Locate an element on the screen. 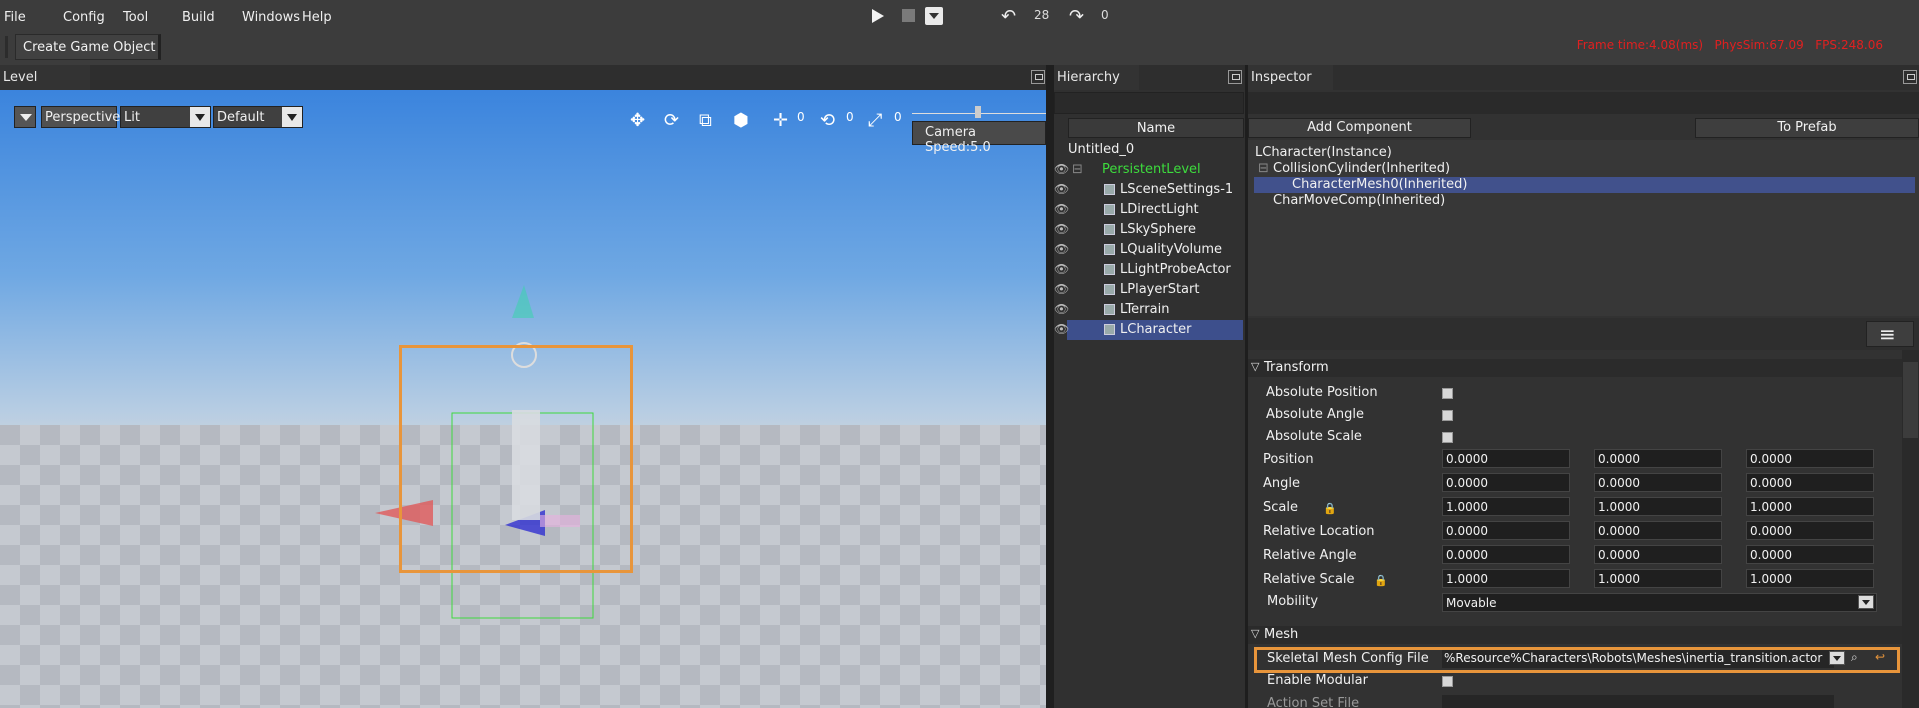 The width and height of the screenshot is (1919, 708). tab-level: Level is located at coordinates (45, 77).